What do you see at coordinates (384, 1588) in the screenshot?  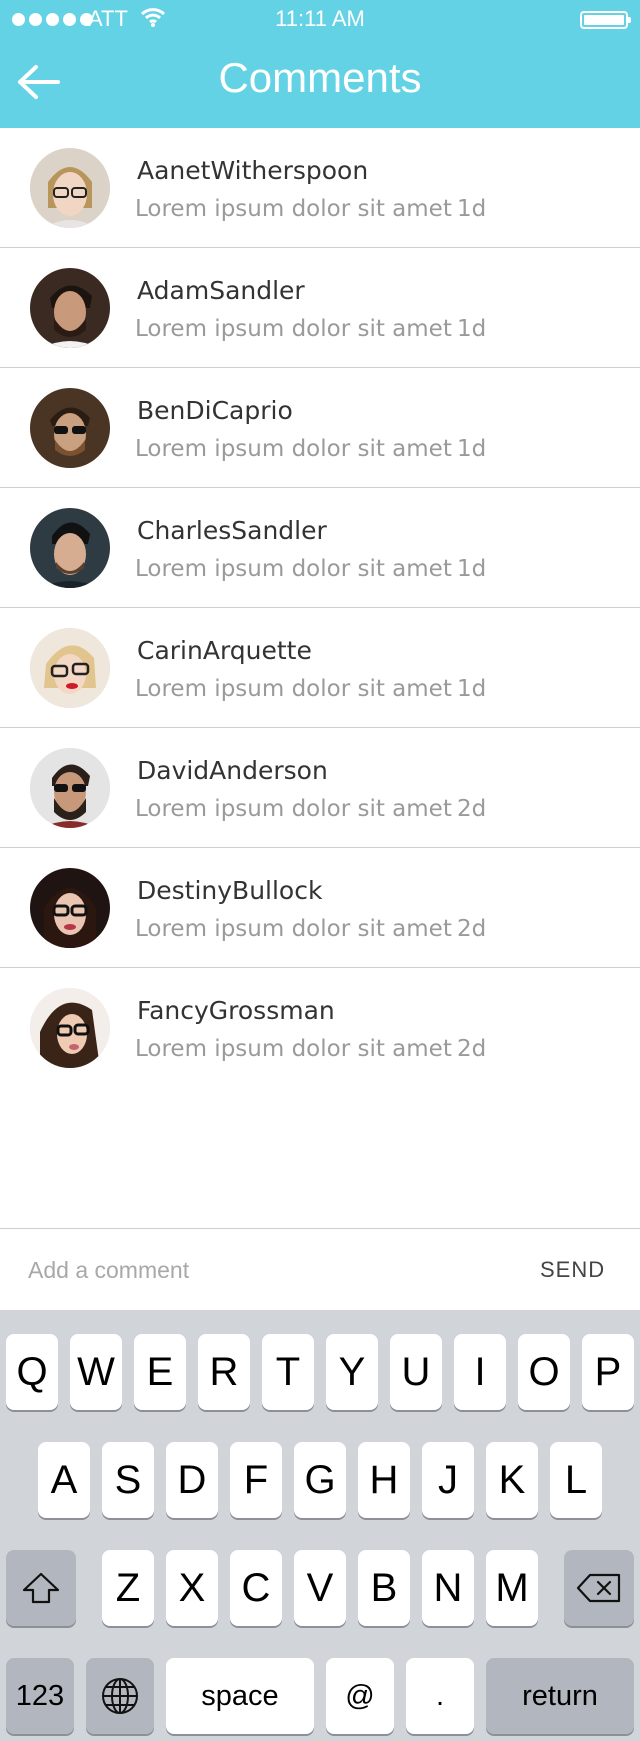 I see `key-b: B` at bounding box center [384, 1588].